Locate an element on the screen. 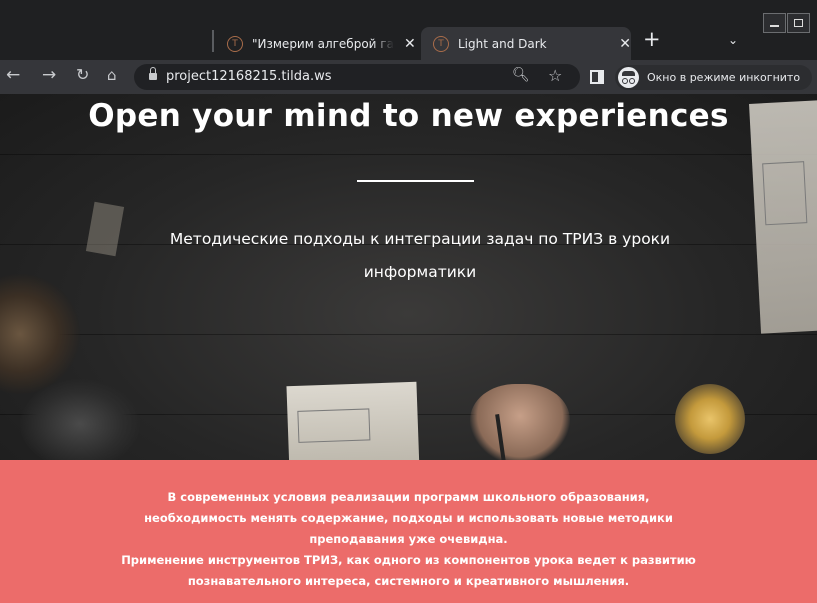 The width and height of the screenshot is (817, 603). maximize-icon is located at coordinates (798, 23).